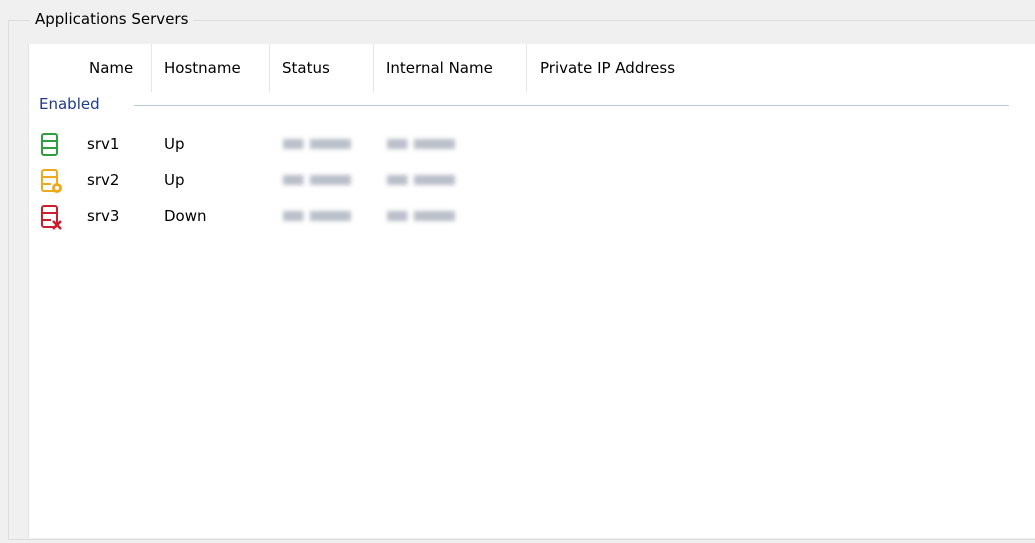 Image resolution: width=1035 pixels, height=543 pixels. What do you see at coordinates (49, 144) in the screenshot?
I see `server-up-icon` at bounding box center [49, 144].